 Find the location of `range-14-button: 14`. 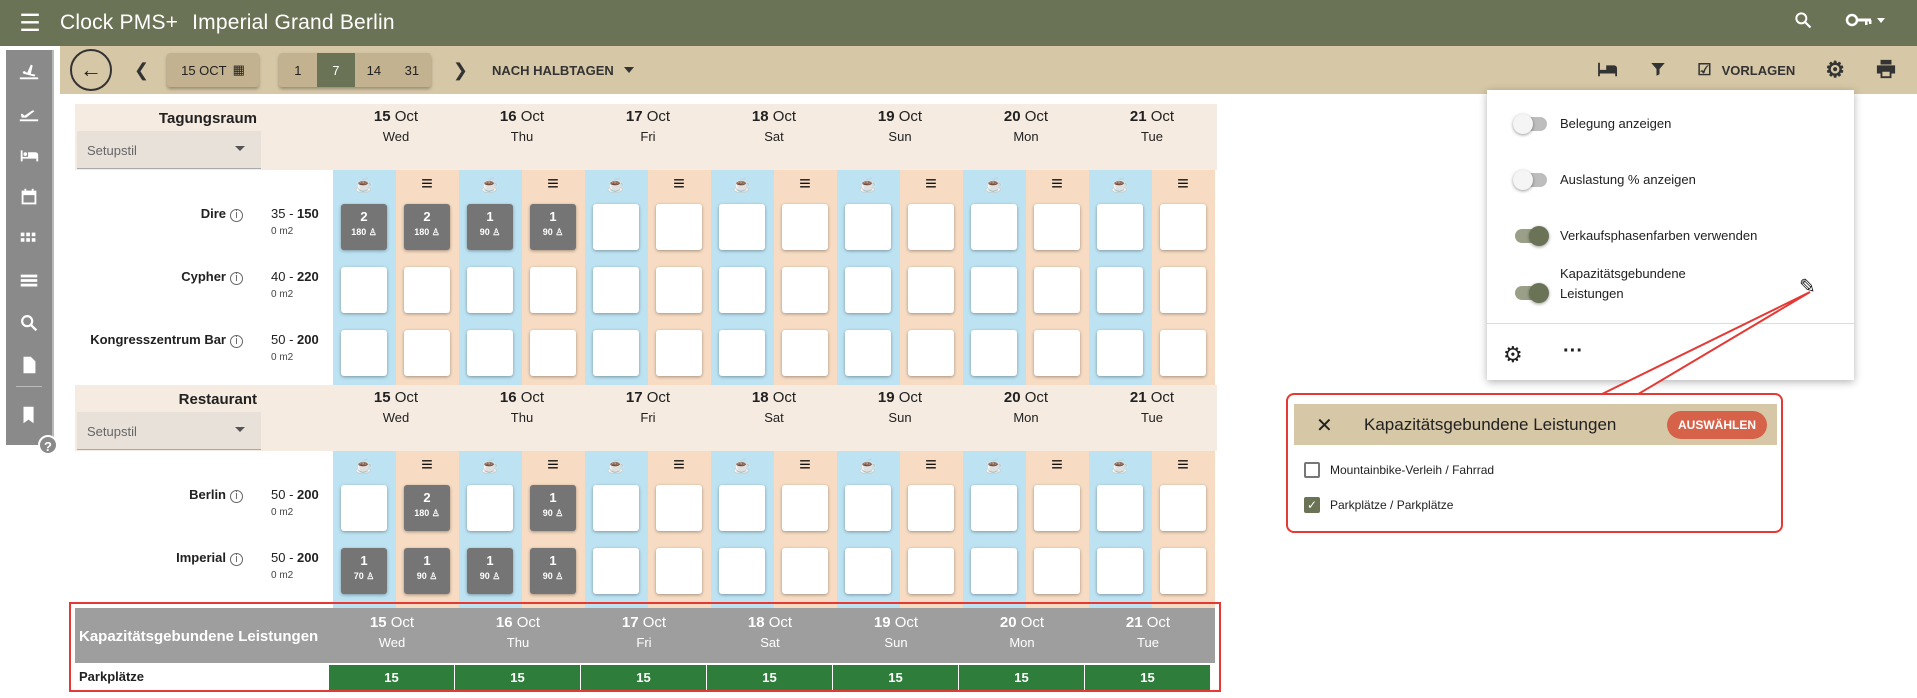

range-14-button: 14 is located at coordinates (373, 70).